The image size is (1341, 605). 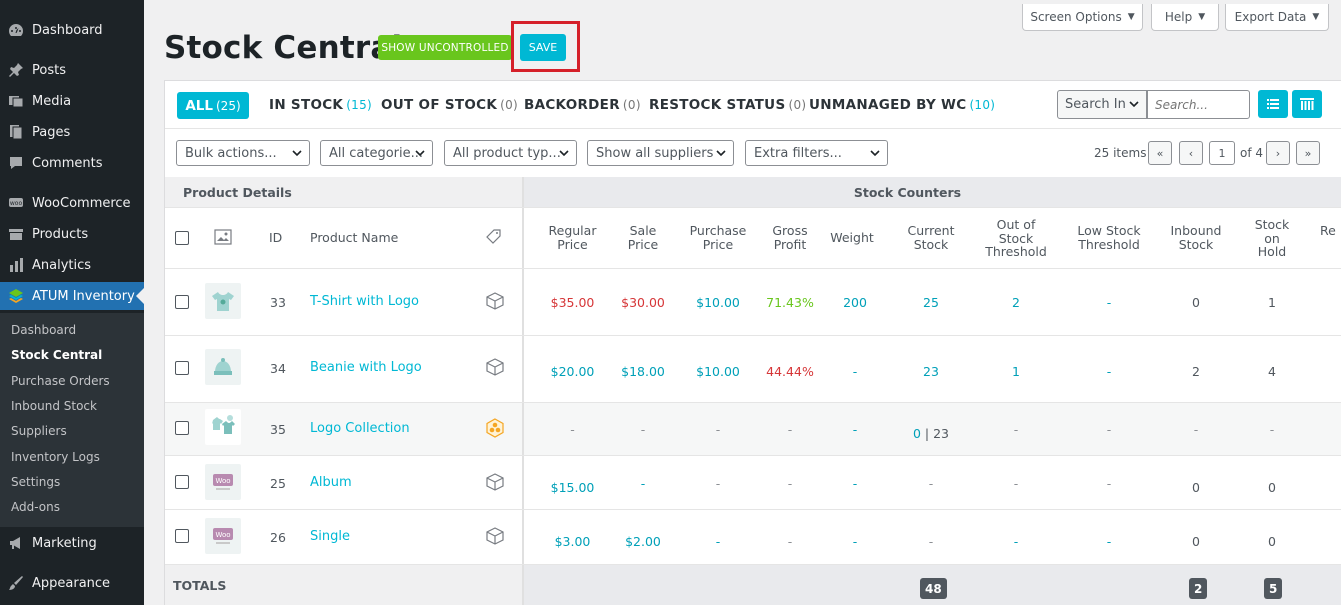 I want to click on view-unmanaged-tab: UNMANAGED BY WC (10), so click(x=902, y=105).